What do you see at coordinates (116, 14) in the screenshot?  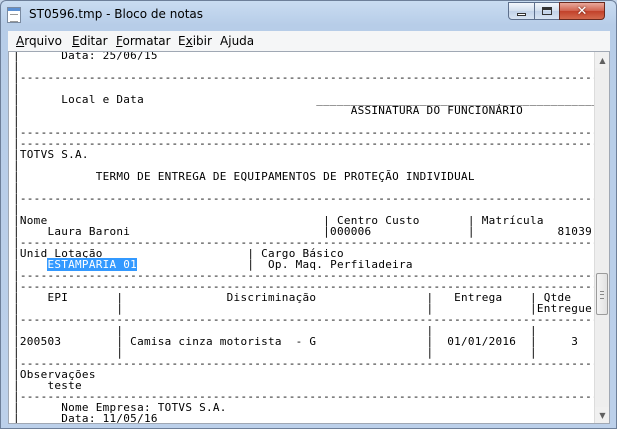 I see `window-title: ST0596.tmp - Bloco de notas` at bounding box center [116, 14].